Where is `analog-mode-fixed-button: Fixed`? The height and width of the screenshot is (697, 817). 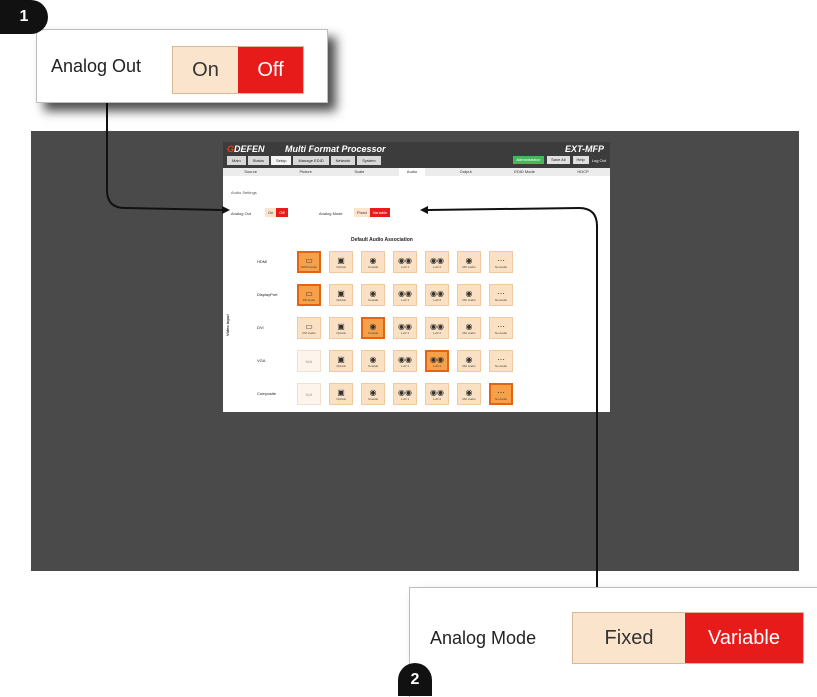 analog-mode-fixed-button: Fixed is located at coordinates (629, 638).